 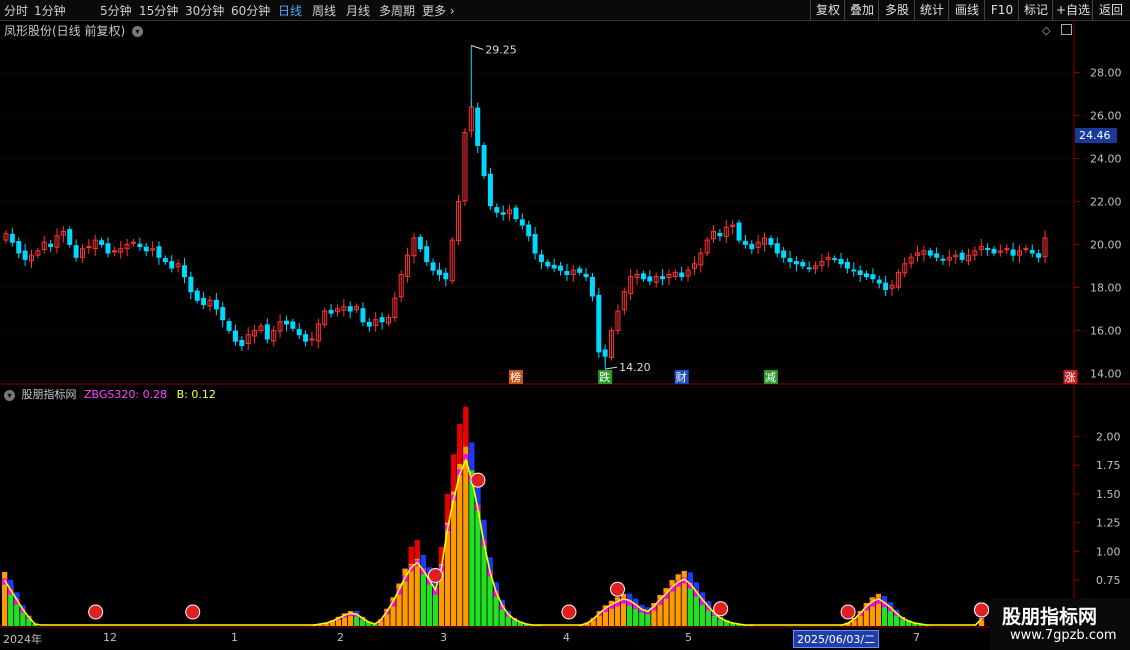 I want to click on y-tick-label: 1.25, so click(x=1108, y=523).